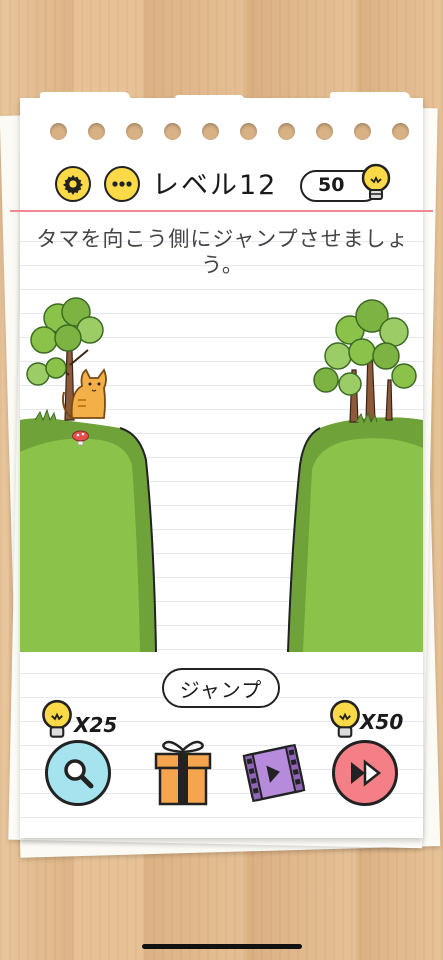 The width and height of the screenshot is (443, 960). I want to click on more-button, so click(122, 184).